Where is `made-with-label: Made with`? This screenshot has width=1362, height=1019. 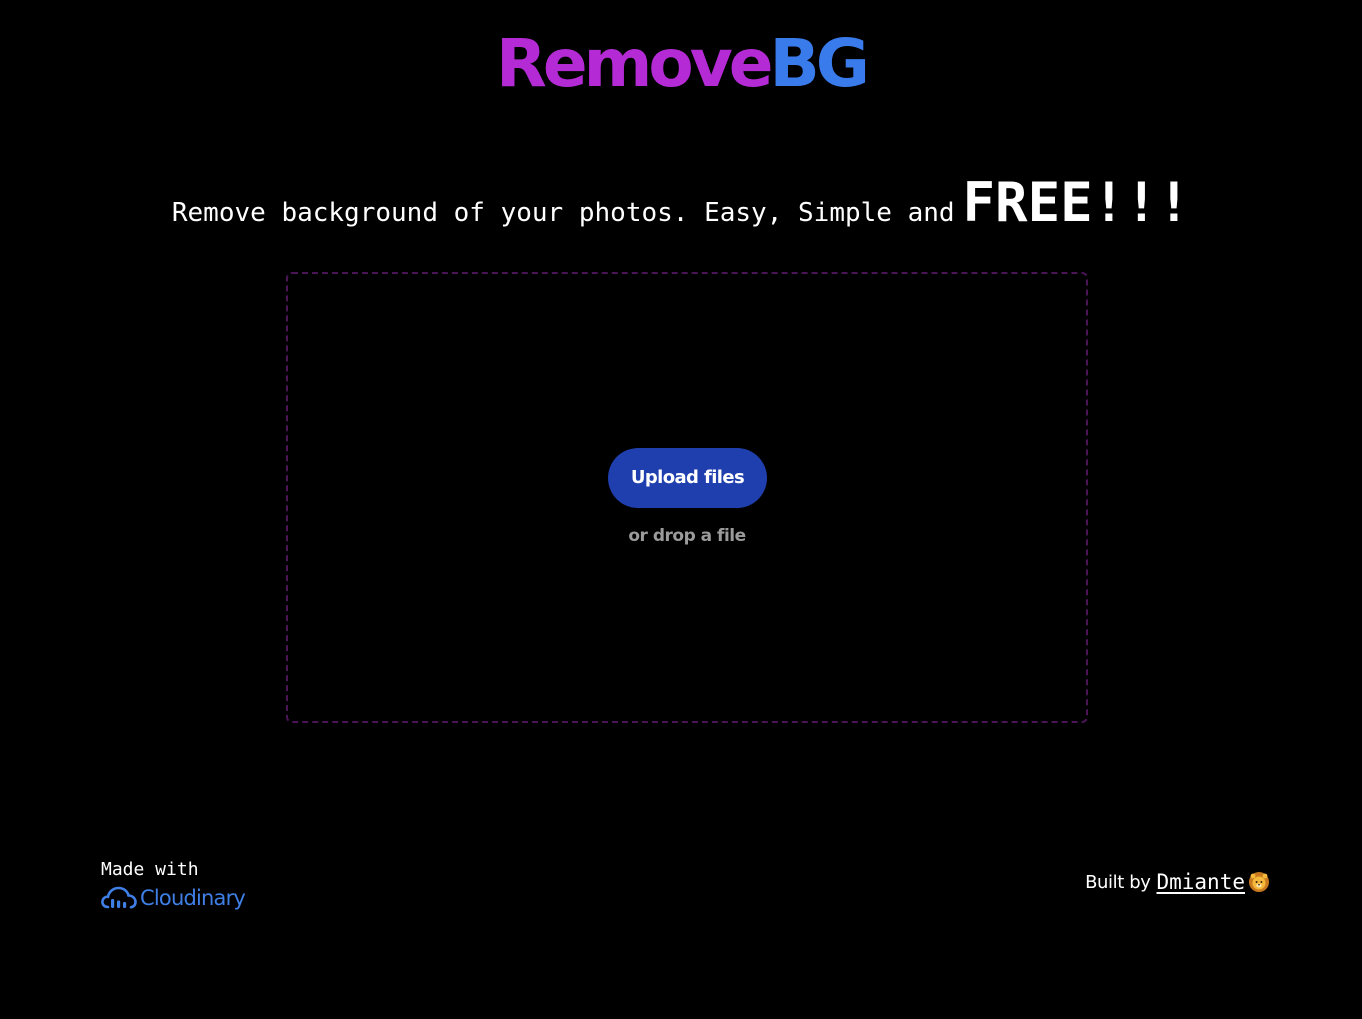 made-with-label: Made with is located at coordinates (150, 869).